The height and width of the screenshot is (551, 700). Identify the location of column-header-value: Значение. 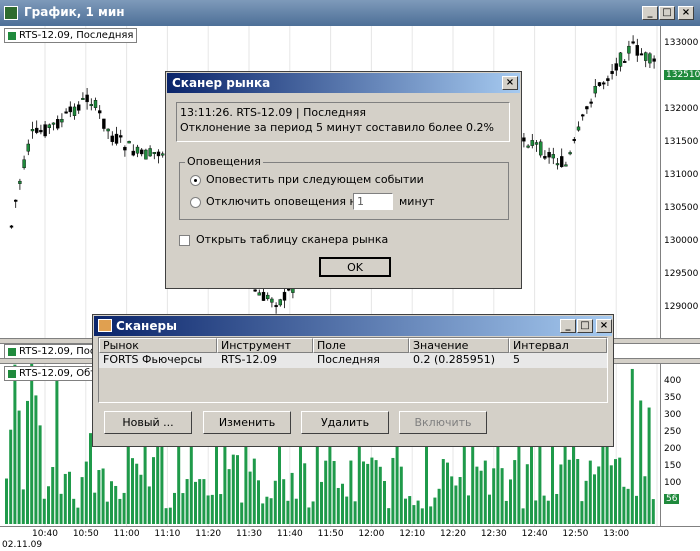
(459, 345).